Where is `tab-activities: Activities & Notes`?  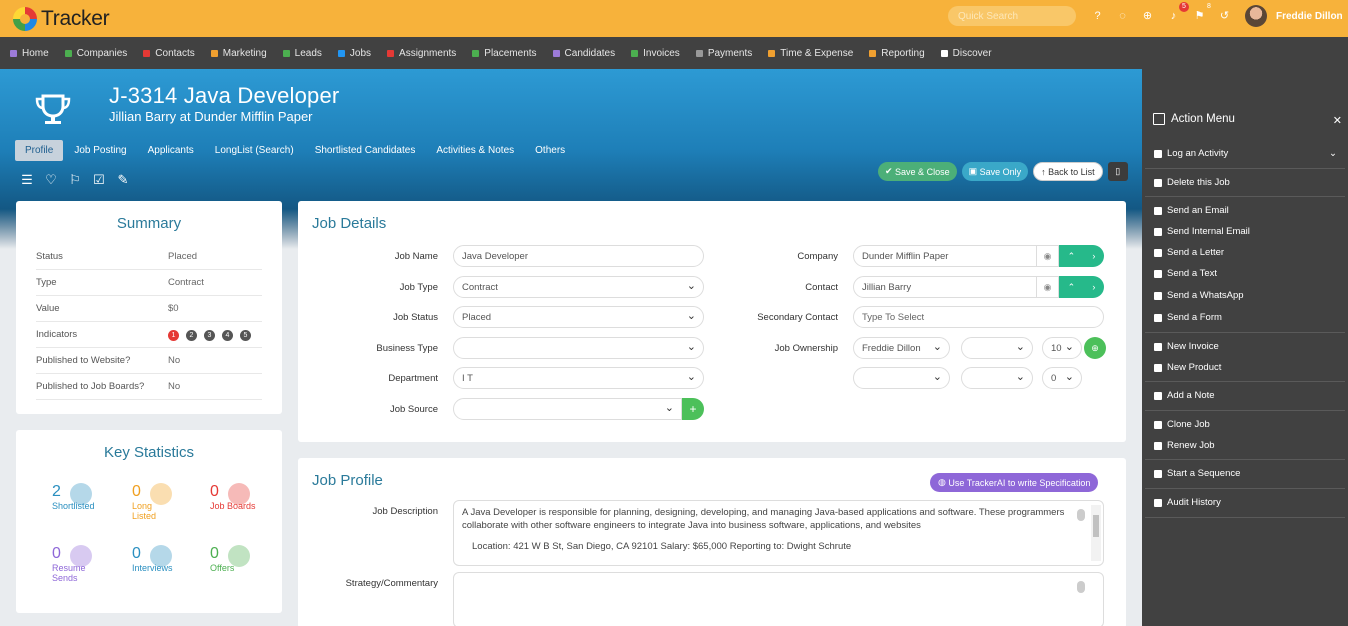 tab-activities: Activities & Notes is located at coordinates (475, 150).